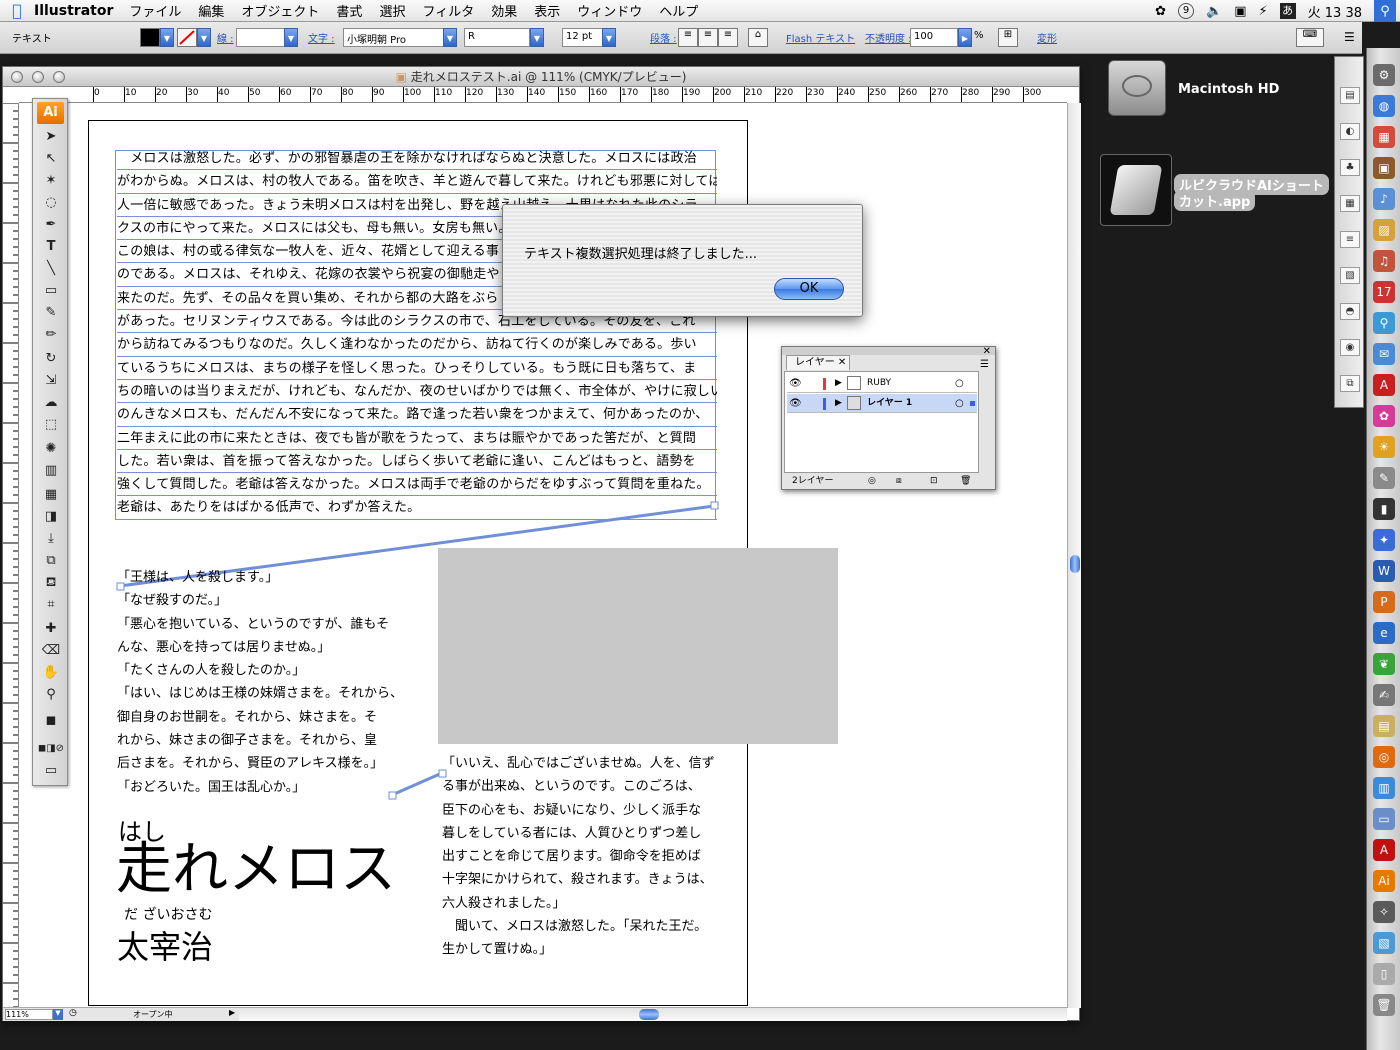 Image resolution: width=1400 pixels, height=1050 pixels. Describe the element at coordinates (578, 926) in the screenshot. I see `text-line: 聞いて、メロスは激怒した。「呆れた王だ。` at that location.